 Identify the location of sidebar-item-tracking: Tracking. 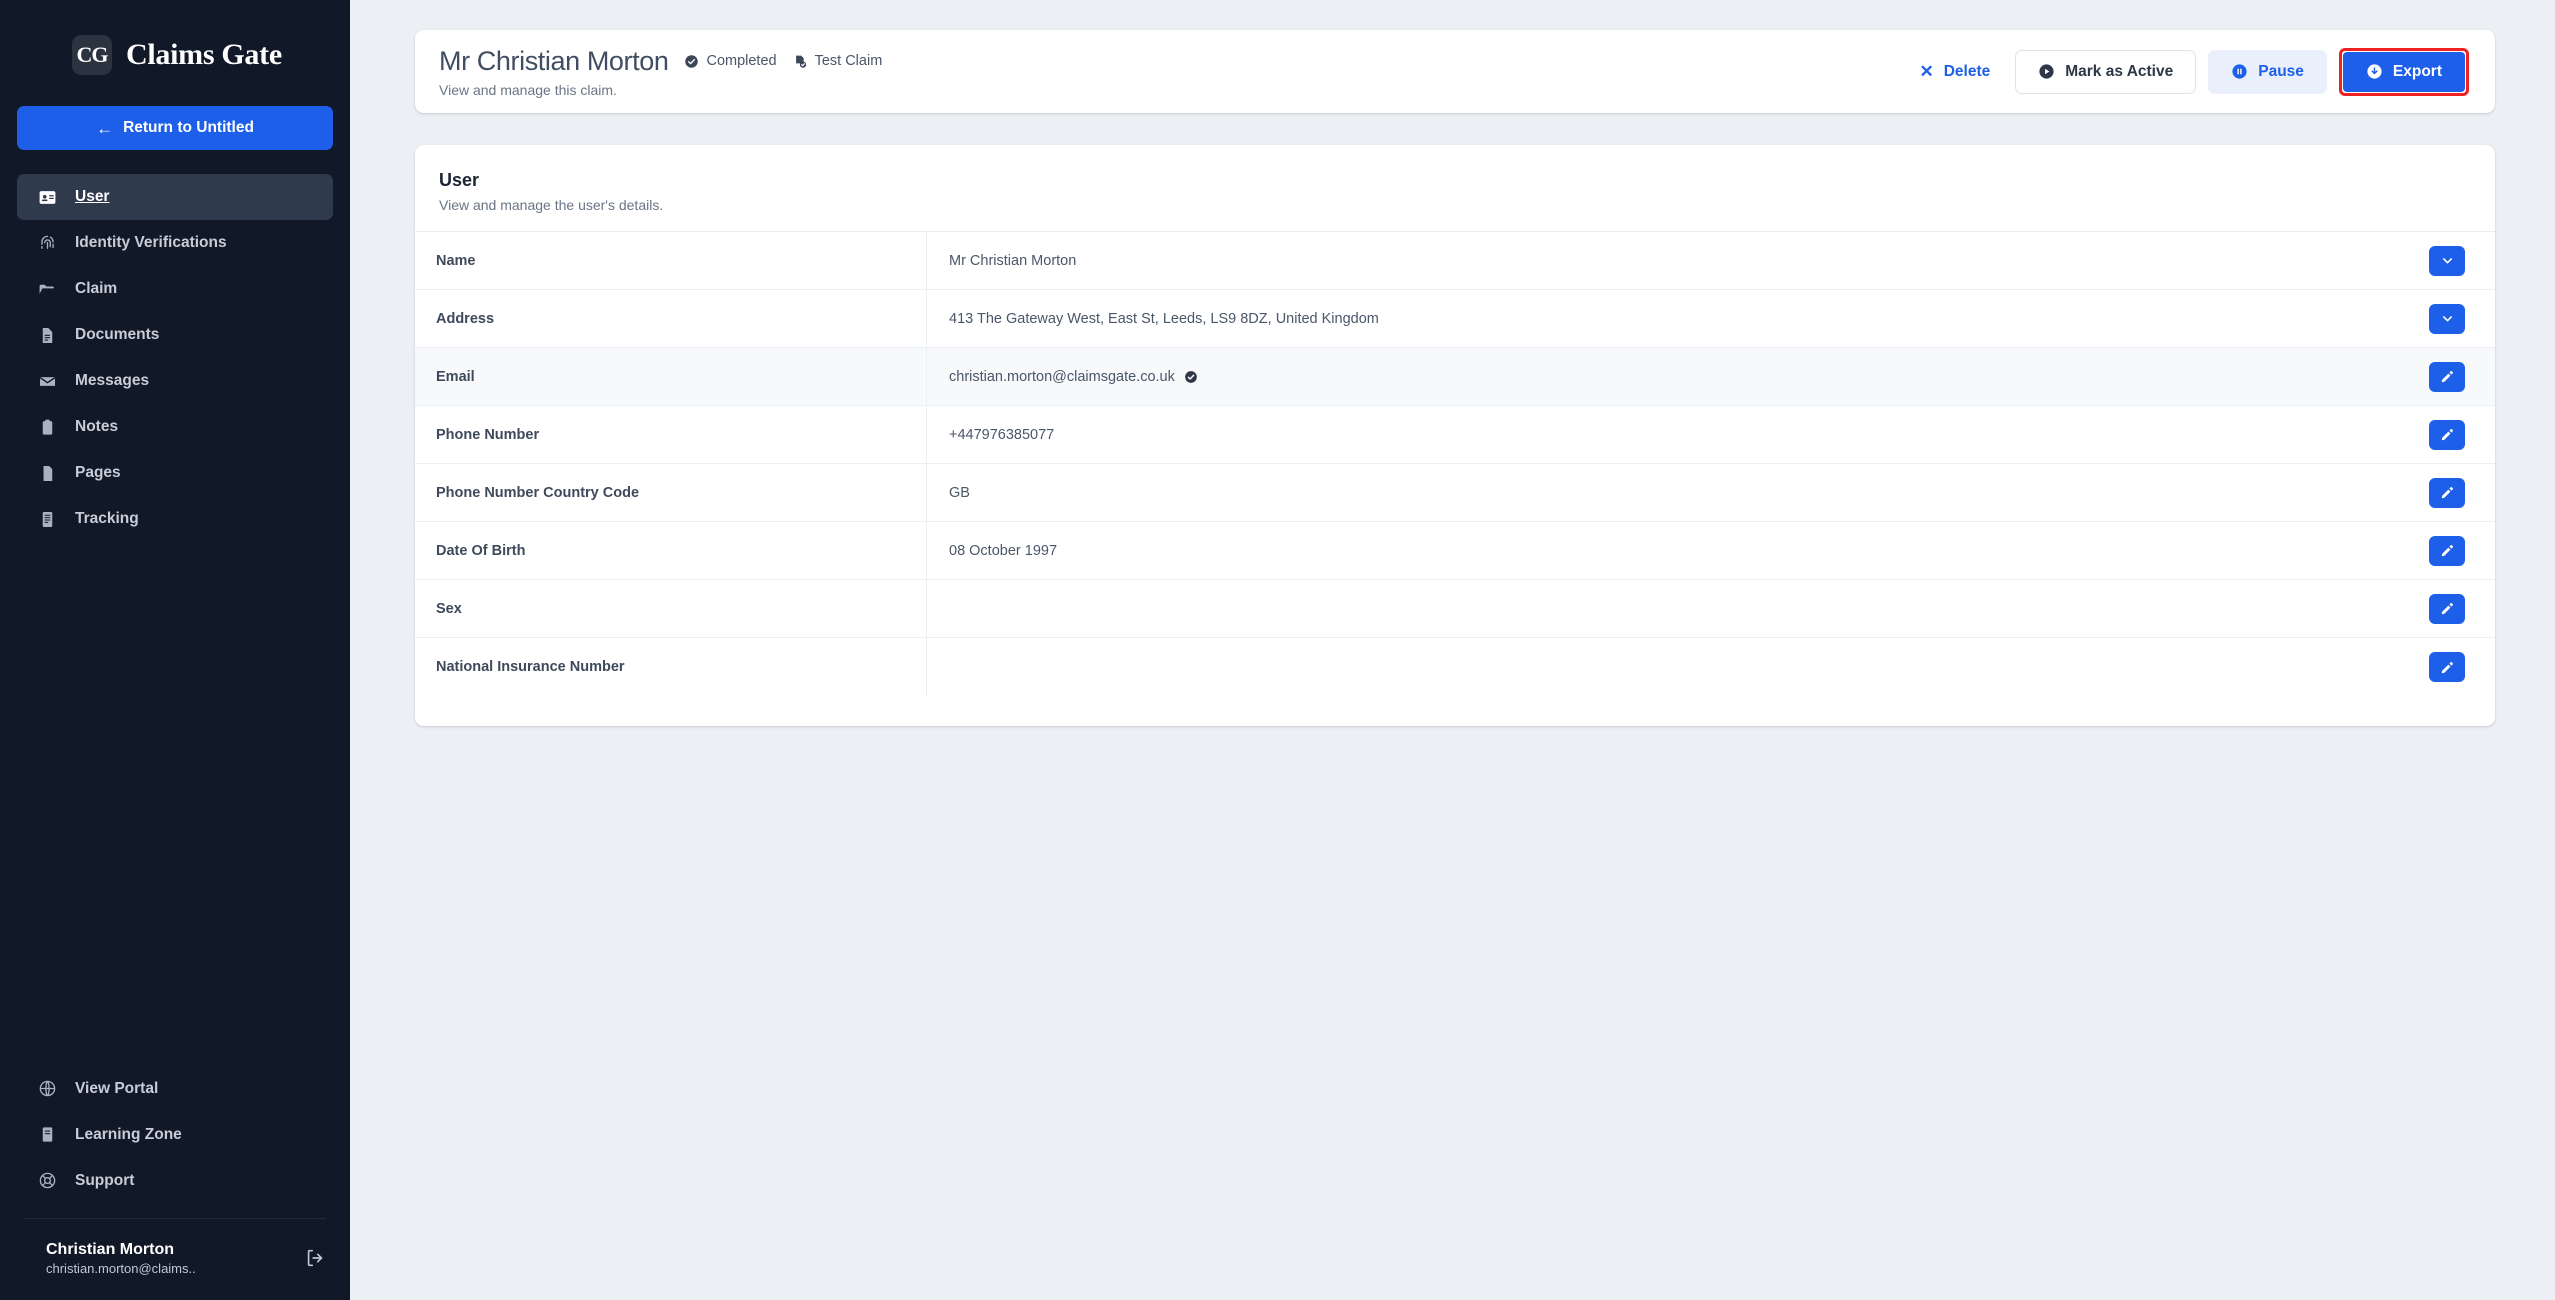
(175, 519).